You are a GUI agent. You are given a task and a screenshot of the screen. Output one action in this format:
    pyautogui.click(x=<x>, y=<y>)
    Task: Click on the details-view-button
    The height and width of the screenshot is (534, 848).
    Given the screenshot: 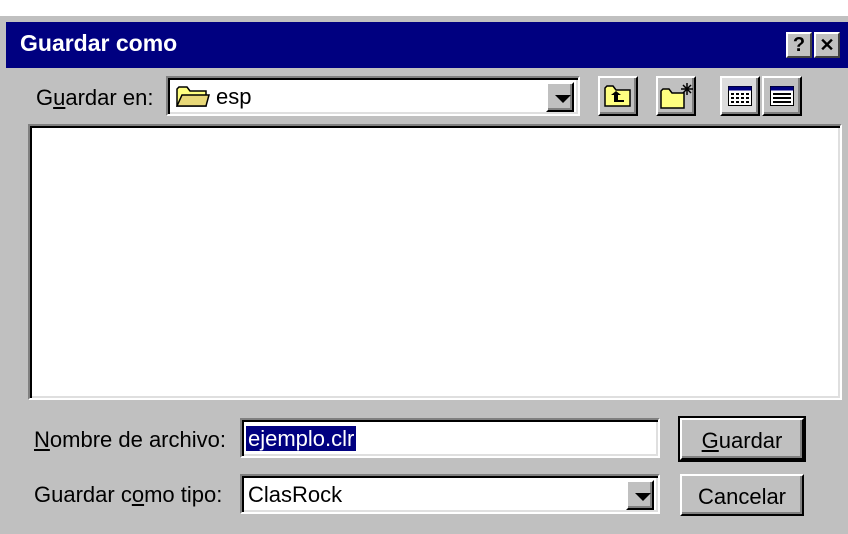 What is the action you would take?
    pyautogui.click(x=782, y=96)
    